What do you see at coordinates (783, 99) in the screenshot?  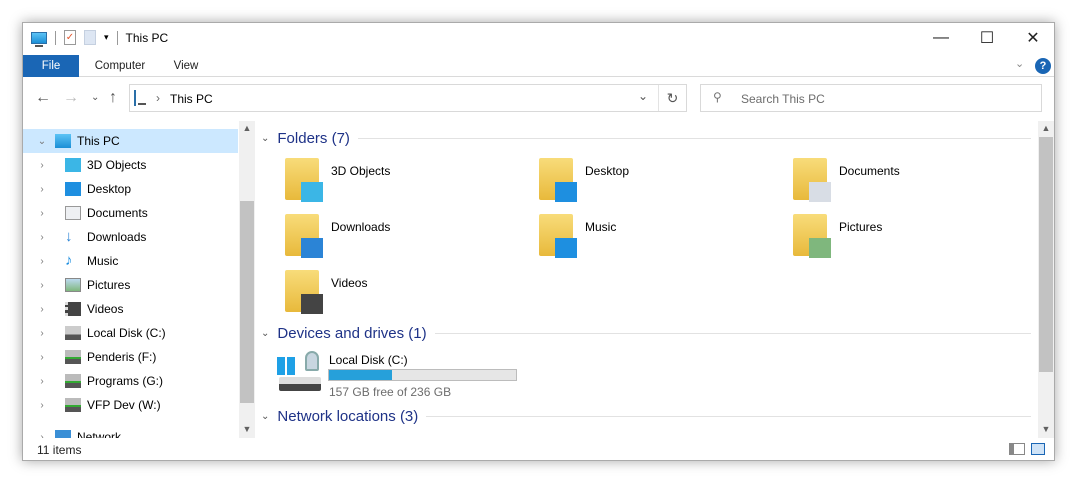 I see `search-placeholder: Search This PC` at bounding box center [783, 99].